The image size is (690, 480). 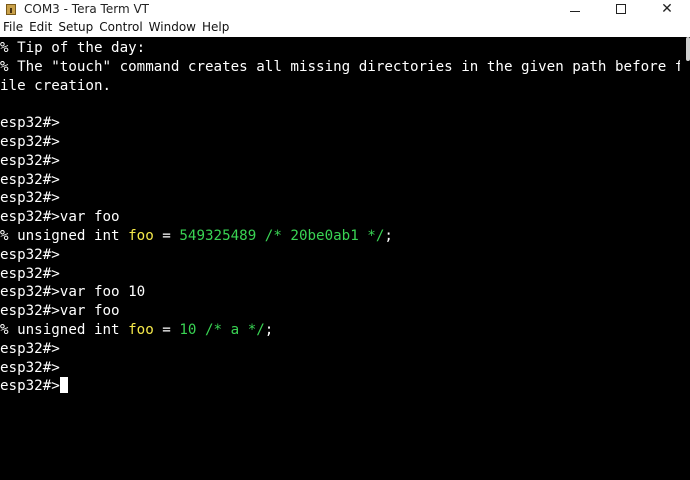 What do you see at coordinates (340, 292) in the screenshot?
I see `terminal-line: esp32#>var foo 10` at bounding box center [340, 292].